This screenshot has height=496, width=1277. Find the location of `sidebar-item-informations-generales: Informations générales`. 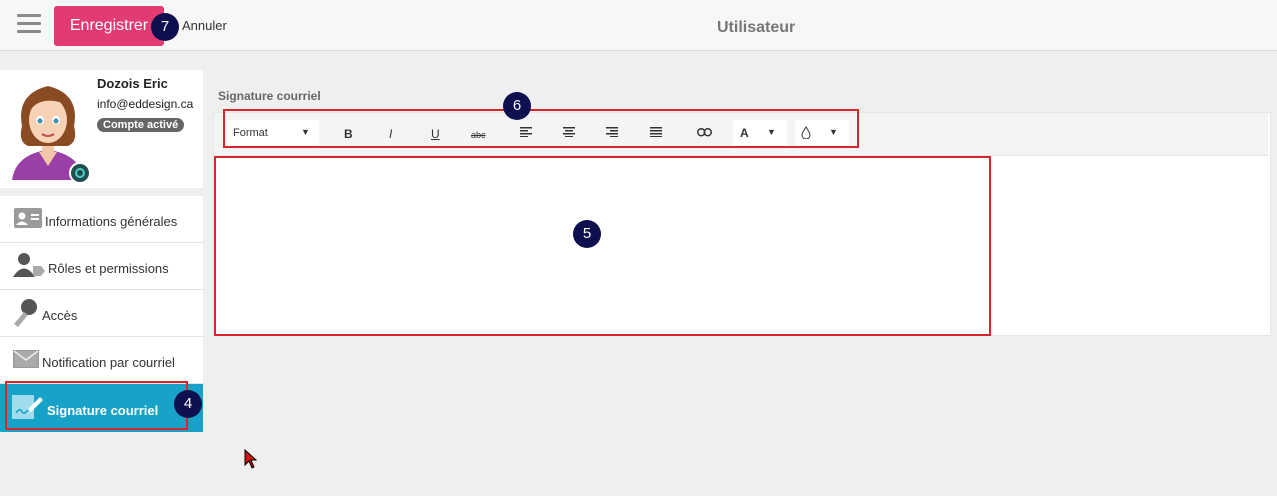

sidebar-item-informations-generales: Informations générales is located at coordinates (101, 219).